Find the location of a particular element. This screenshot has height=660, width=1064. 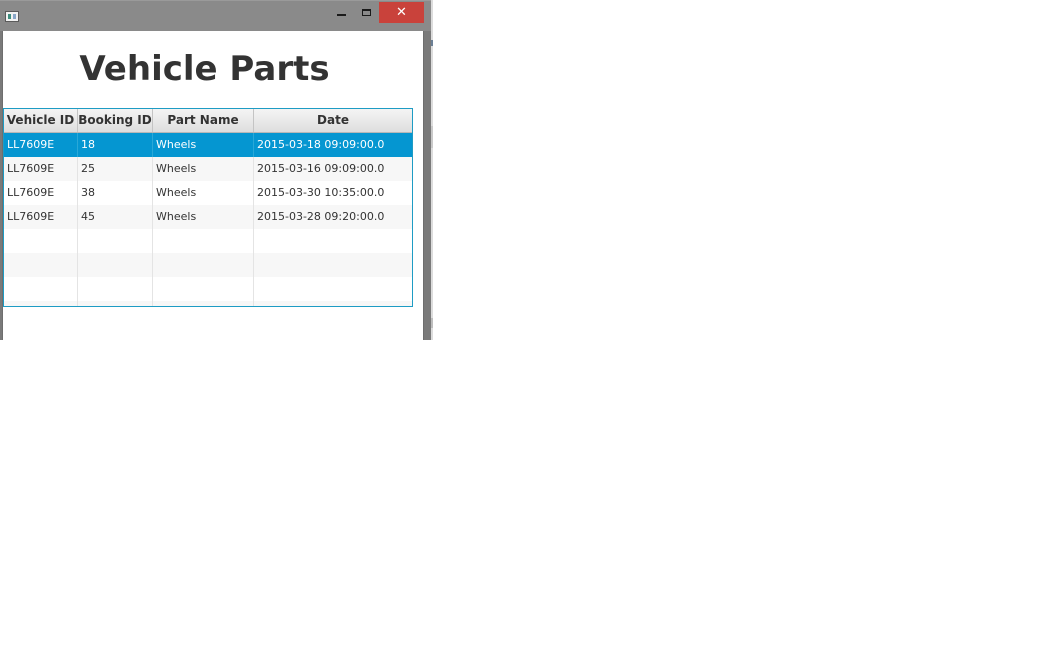

table-row: LL7609E 38 Wheels 2015-03-30 10:35:00.0 is located at coordinates (208, 193).